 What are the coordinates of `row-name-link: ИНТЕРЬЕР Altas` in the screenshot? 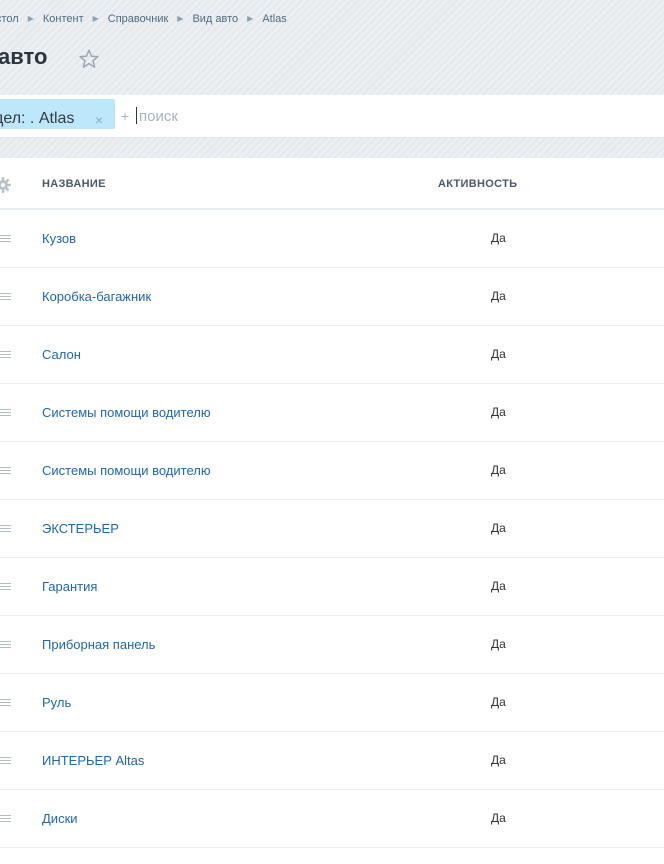 It's located at (93, 760).